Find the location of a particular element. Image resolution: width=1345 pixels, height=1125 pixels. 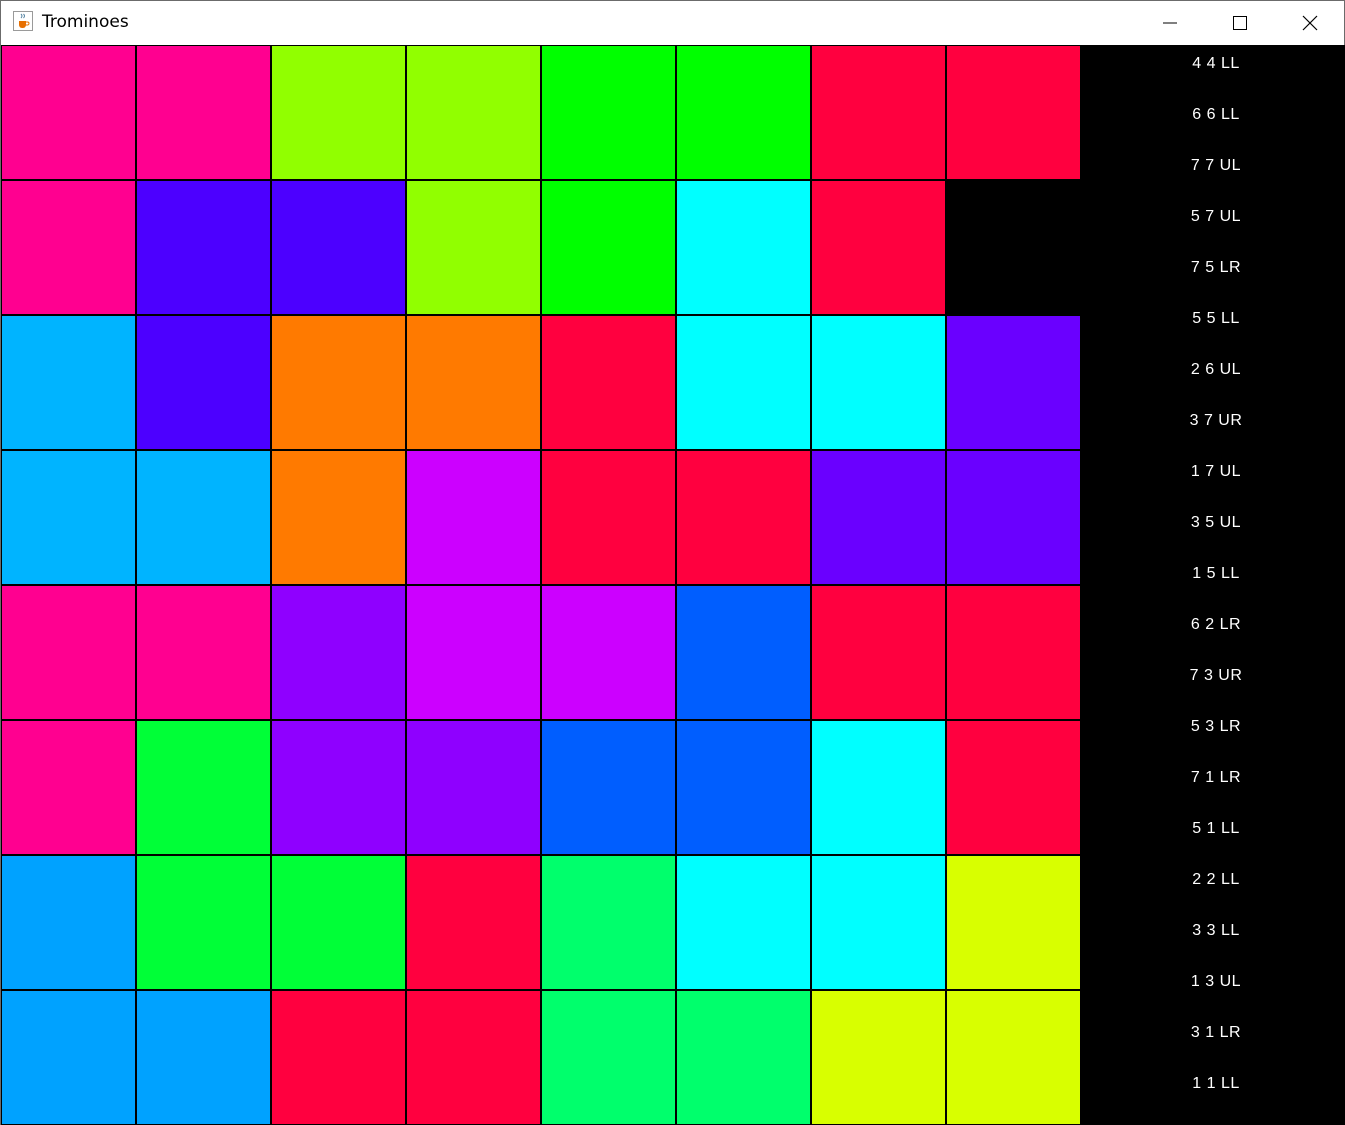

move-entry: 2 2 LL is located at coordinates (1216, 879).